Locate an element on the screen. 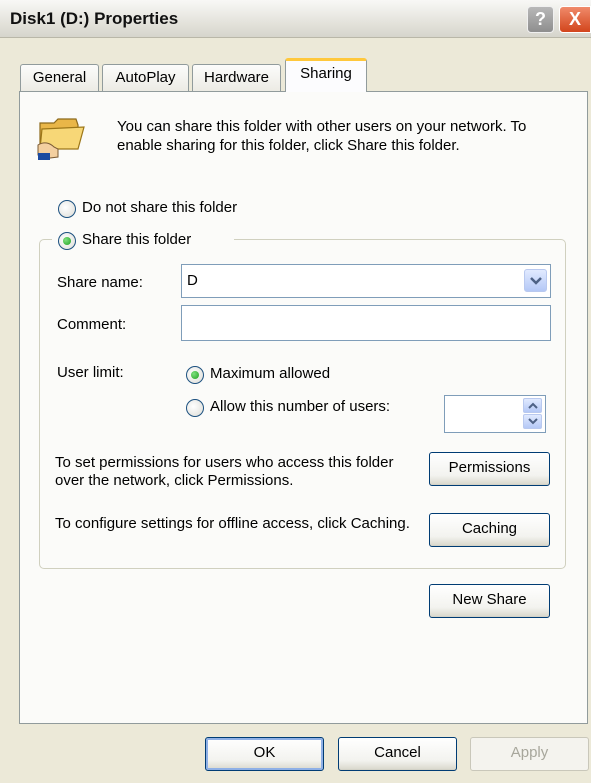  cancel-button-label: Cancel is located at coordinates (397, 752).